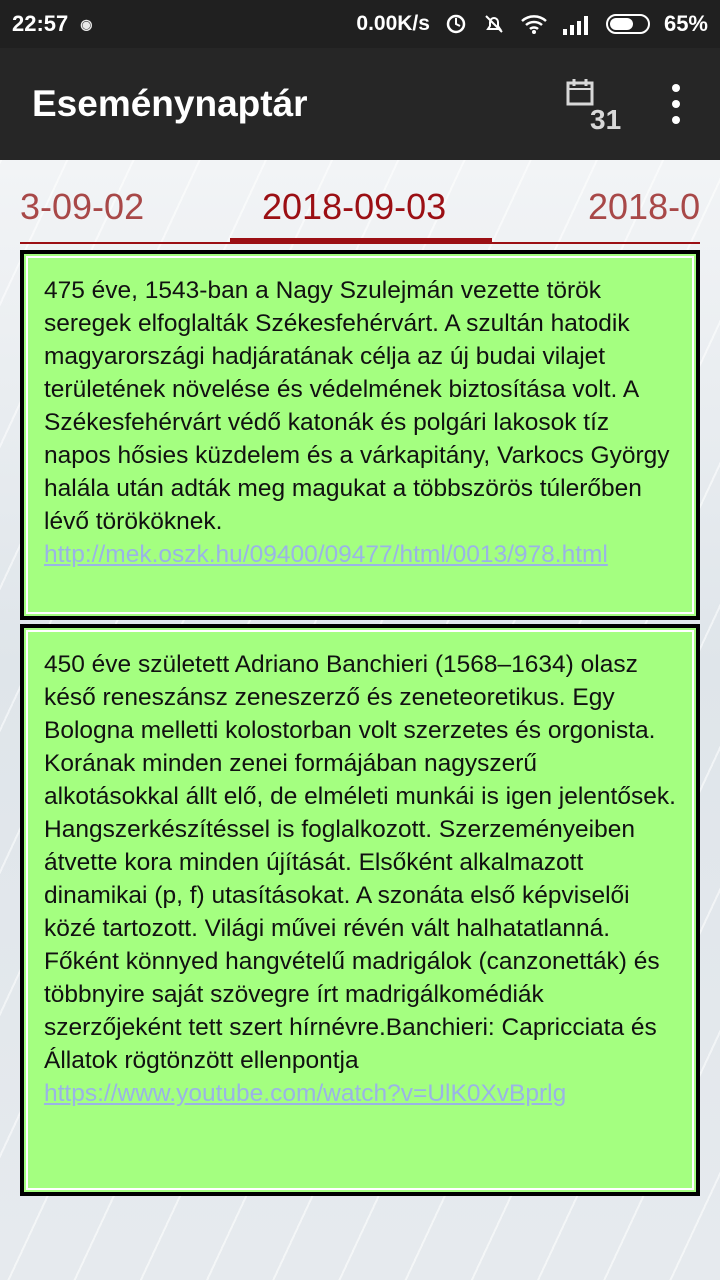 This screenshot has width=720, height=1280. I want to click on sync-icon, so click(456, 24).